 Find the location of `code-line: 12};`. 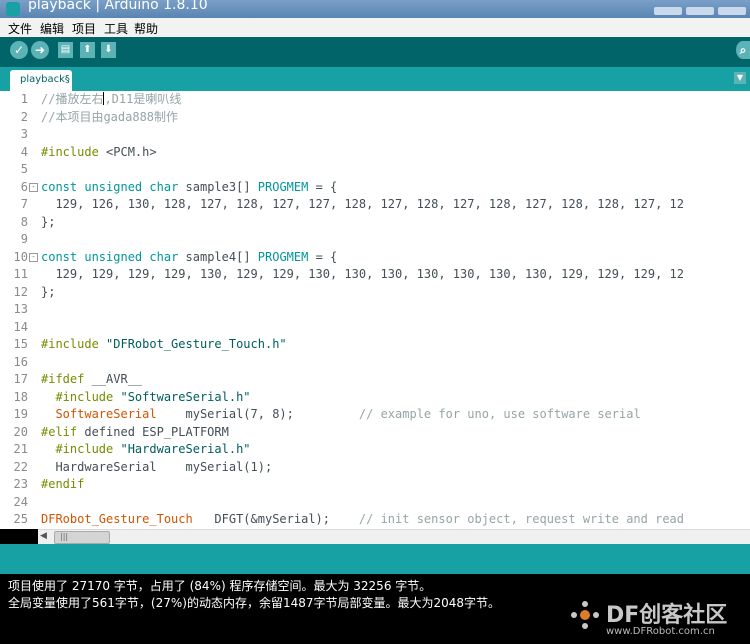

code-line: 12}; is located at coordinates (375, 293).